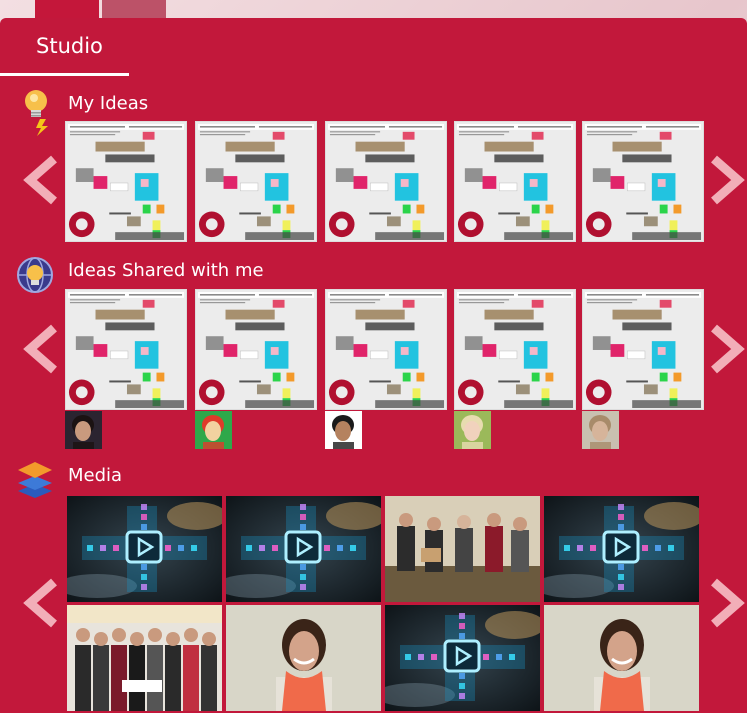 The image size is (747, 713). I want to click on lightbulb-icon, so click(37, 112).